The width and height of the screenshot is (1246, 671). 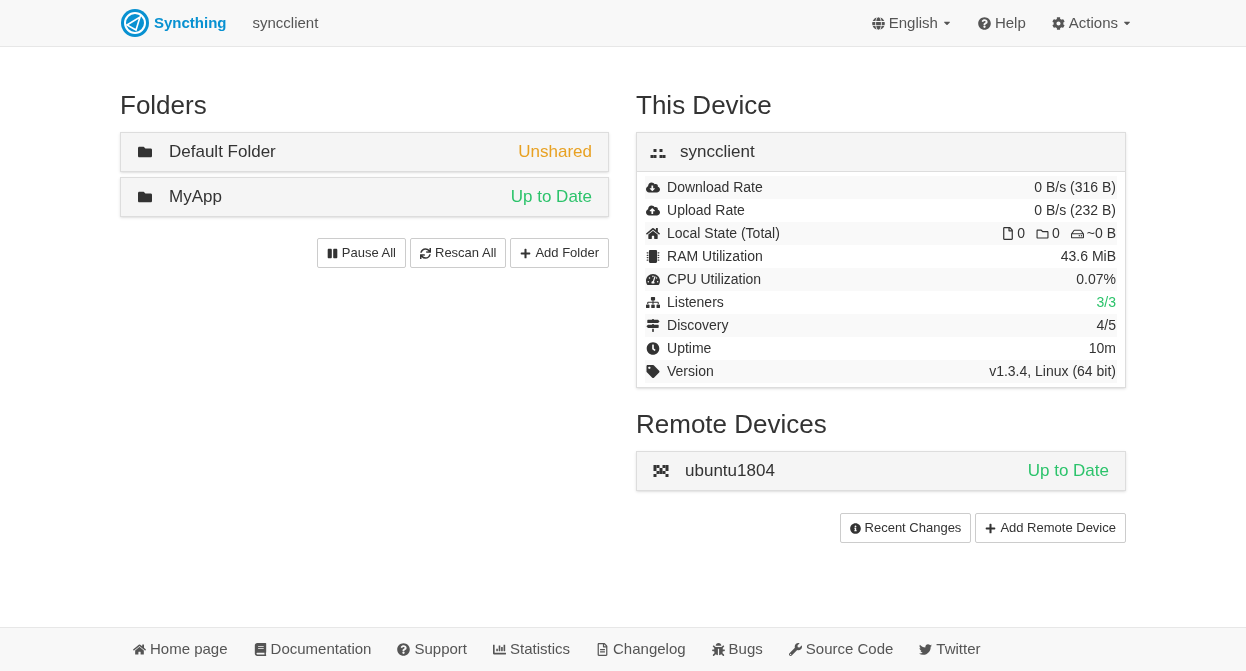 What do you see at coordinates (1102, 348) in the screenshot?
I see `row-value: 10m` at bounding box center [1102, 348].